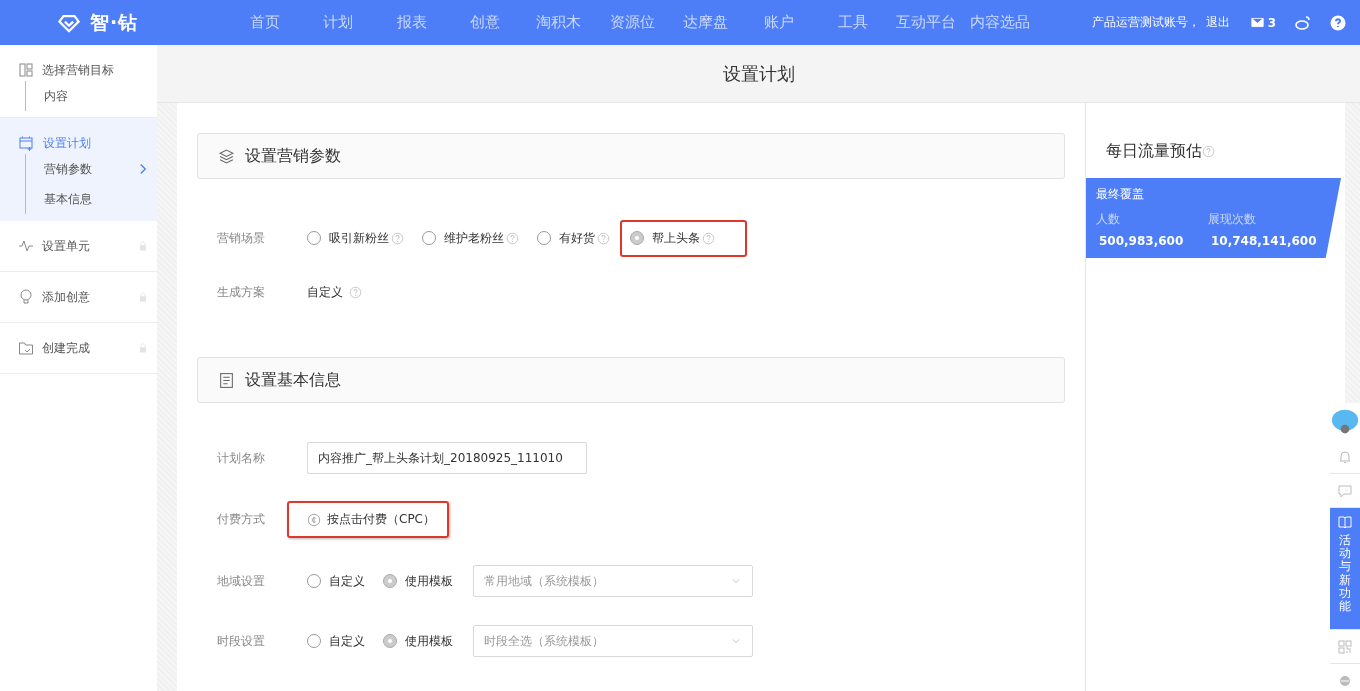 The width and height of the screenshot is (1360, 691). What do you see at coordinates (241, 238) in the screenshot?
I see `field-label: 营销场景` at bounding box center [241, 238].